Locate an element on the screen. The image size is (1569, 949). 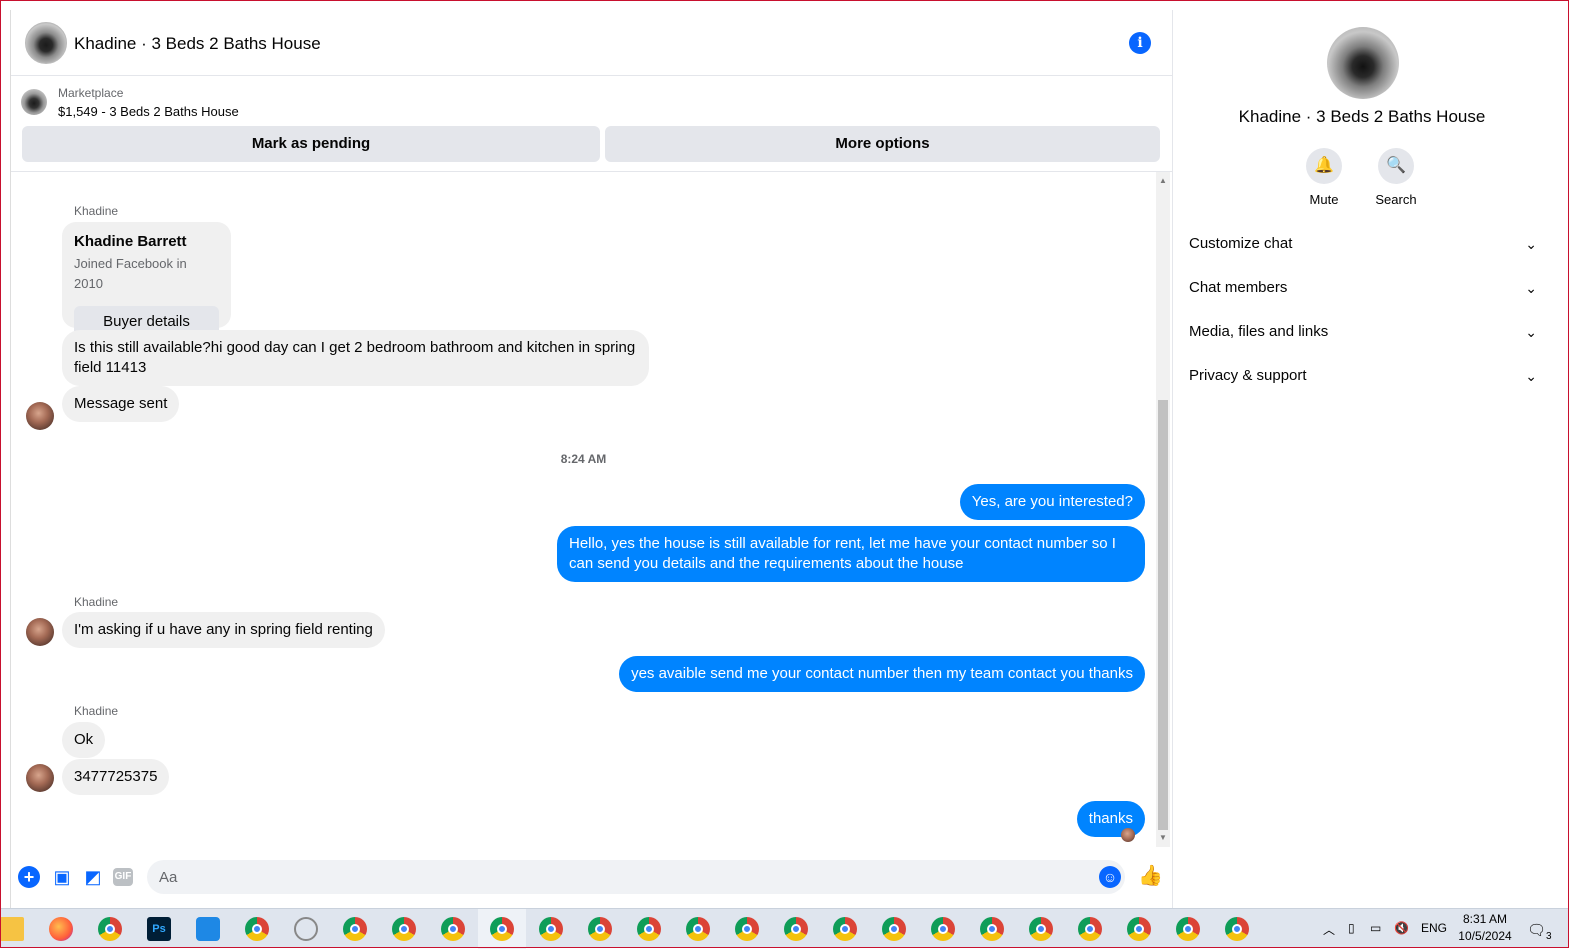
plus-icon: + is located at coordinates (29, 877).